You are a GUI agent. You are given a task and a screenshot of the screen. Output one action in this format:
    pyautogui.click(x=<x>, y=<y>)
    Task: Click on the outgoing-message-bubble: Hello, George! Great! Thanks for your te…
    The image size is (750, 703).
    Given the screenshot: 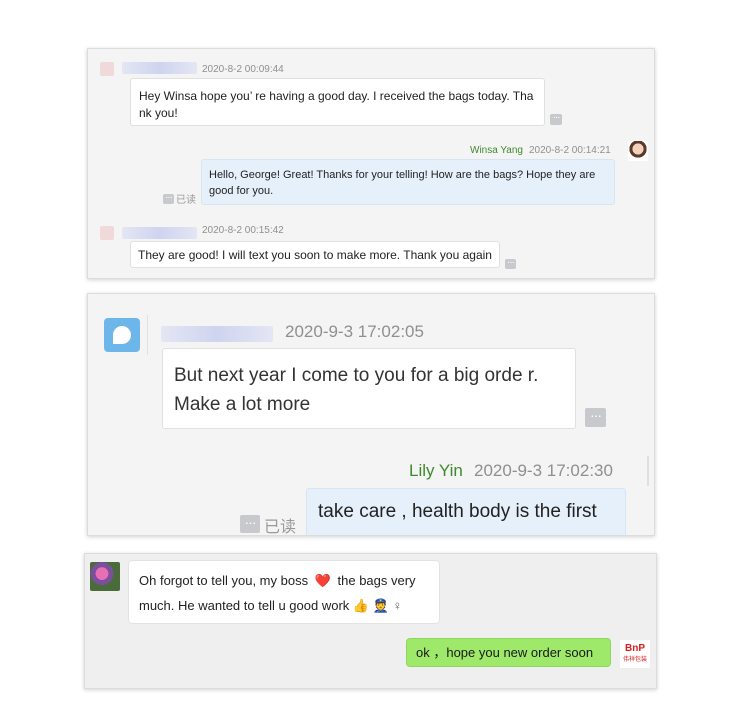 What is the action you would take?
    pyautogui.click(x=408, y=182)
    